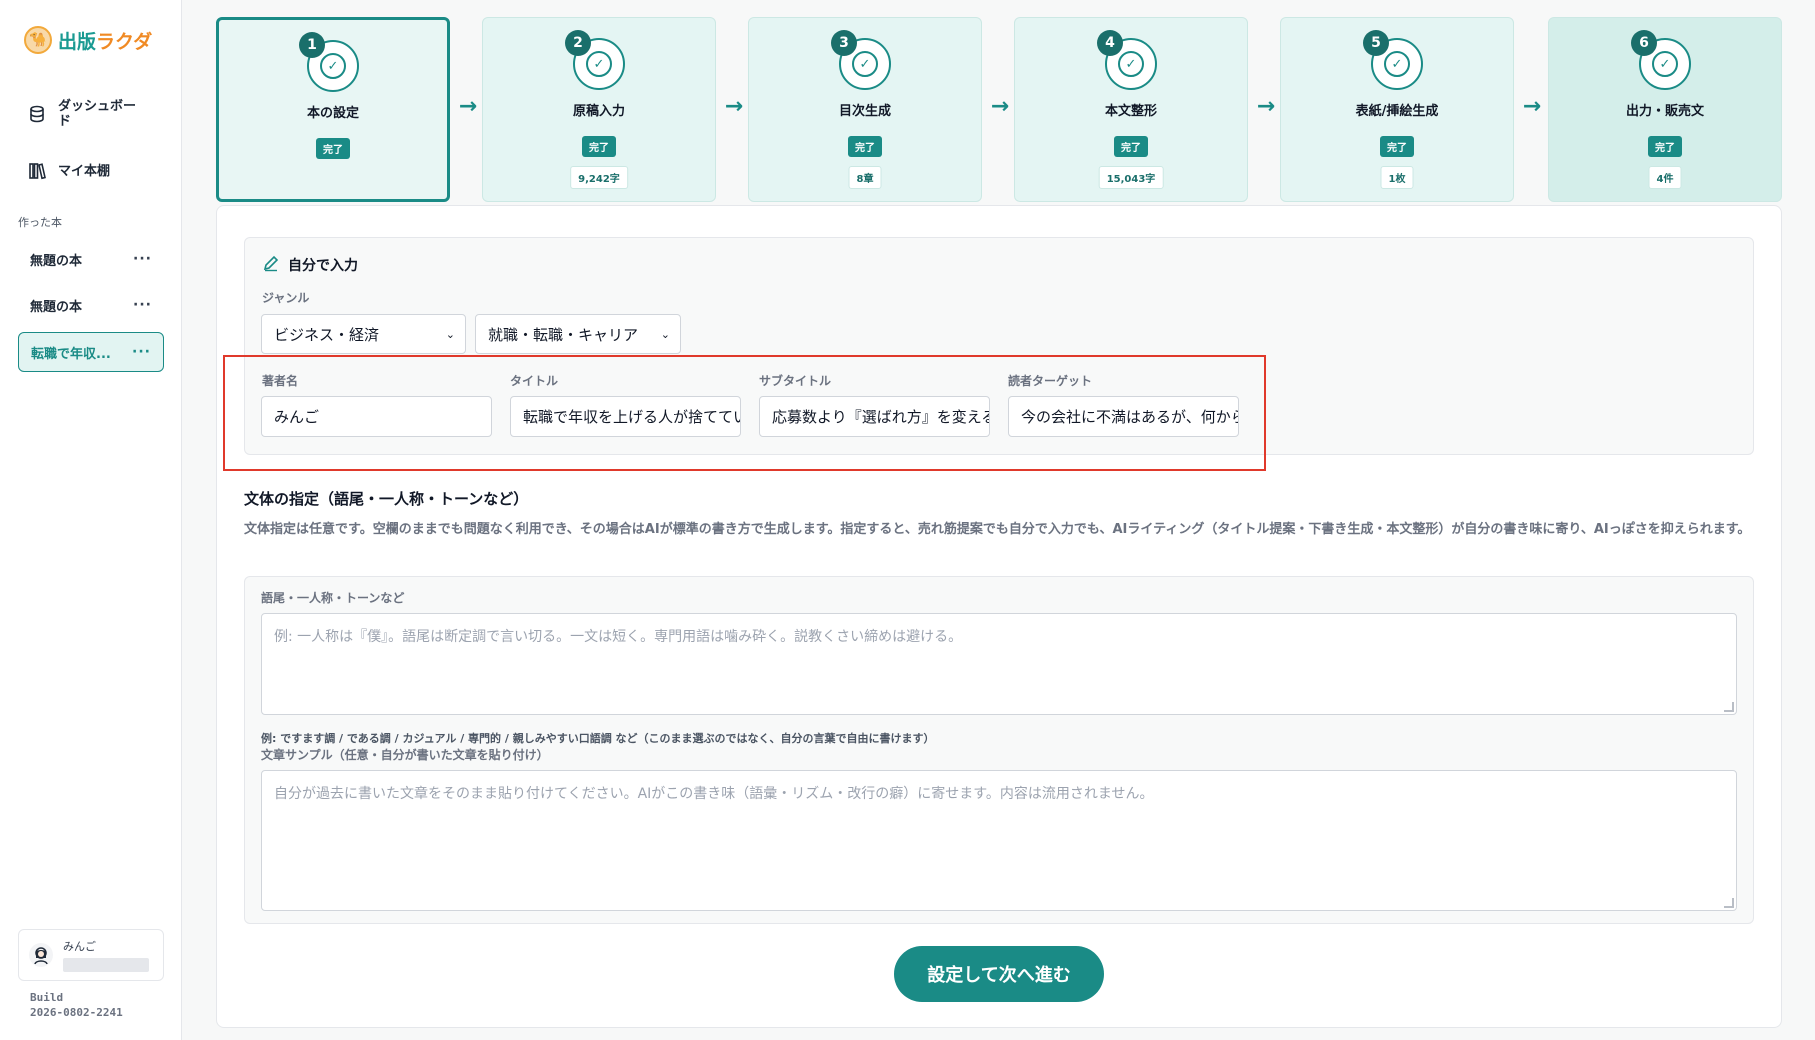 This screenshot has width=1815, height=1040. What do you see at coordinates (91, 955) in the screenshot?
I see `user-menu: みんご` at bounding box center [91, 955].